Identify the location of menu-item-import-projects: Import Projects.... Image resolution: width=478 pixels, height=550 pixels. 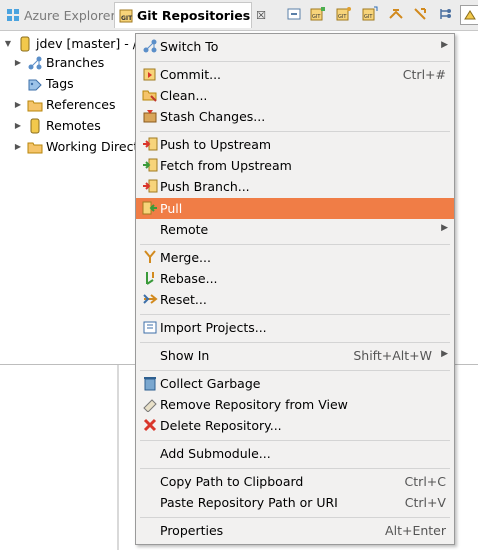
(295, 327).